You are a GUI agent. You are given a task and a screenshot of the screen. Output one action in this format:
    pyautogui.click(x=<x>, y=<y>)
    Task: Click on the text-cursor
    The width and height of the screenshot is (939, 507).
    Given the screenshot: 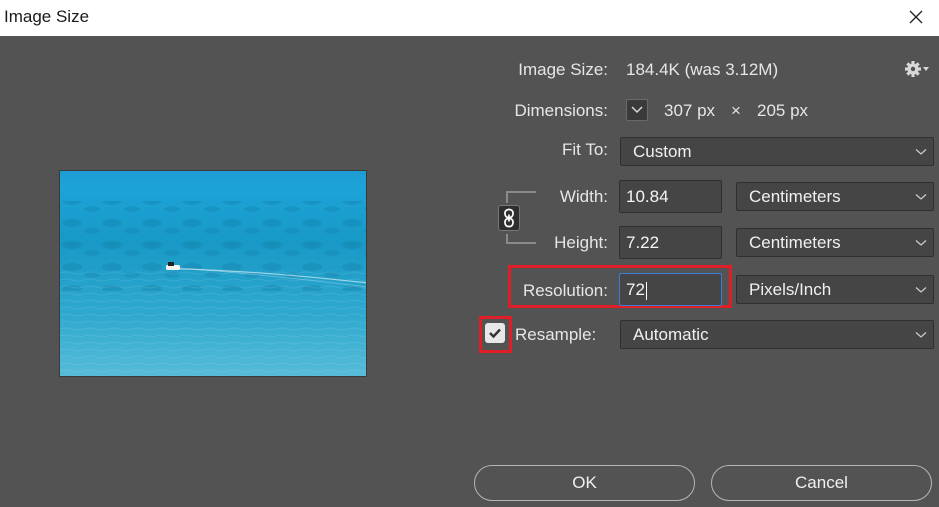 What is the action you would take?
    pyautogui.click(x=646, y=290)
    